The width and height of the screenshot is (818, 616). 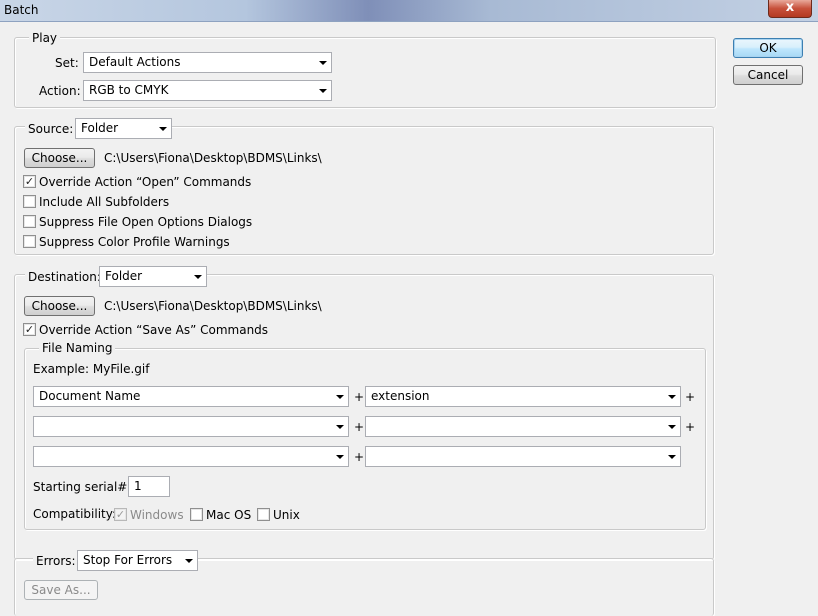 I want to click on compat-macos-label: Mac OS, so click(x=229, y=515).